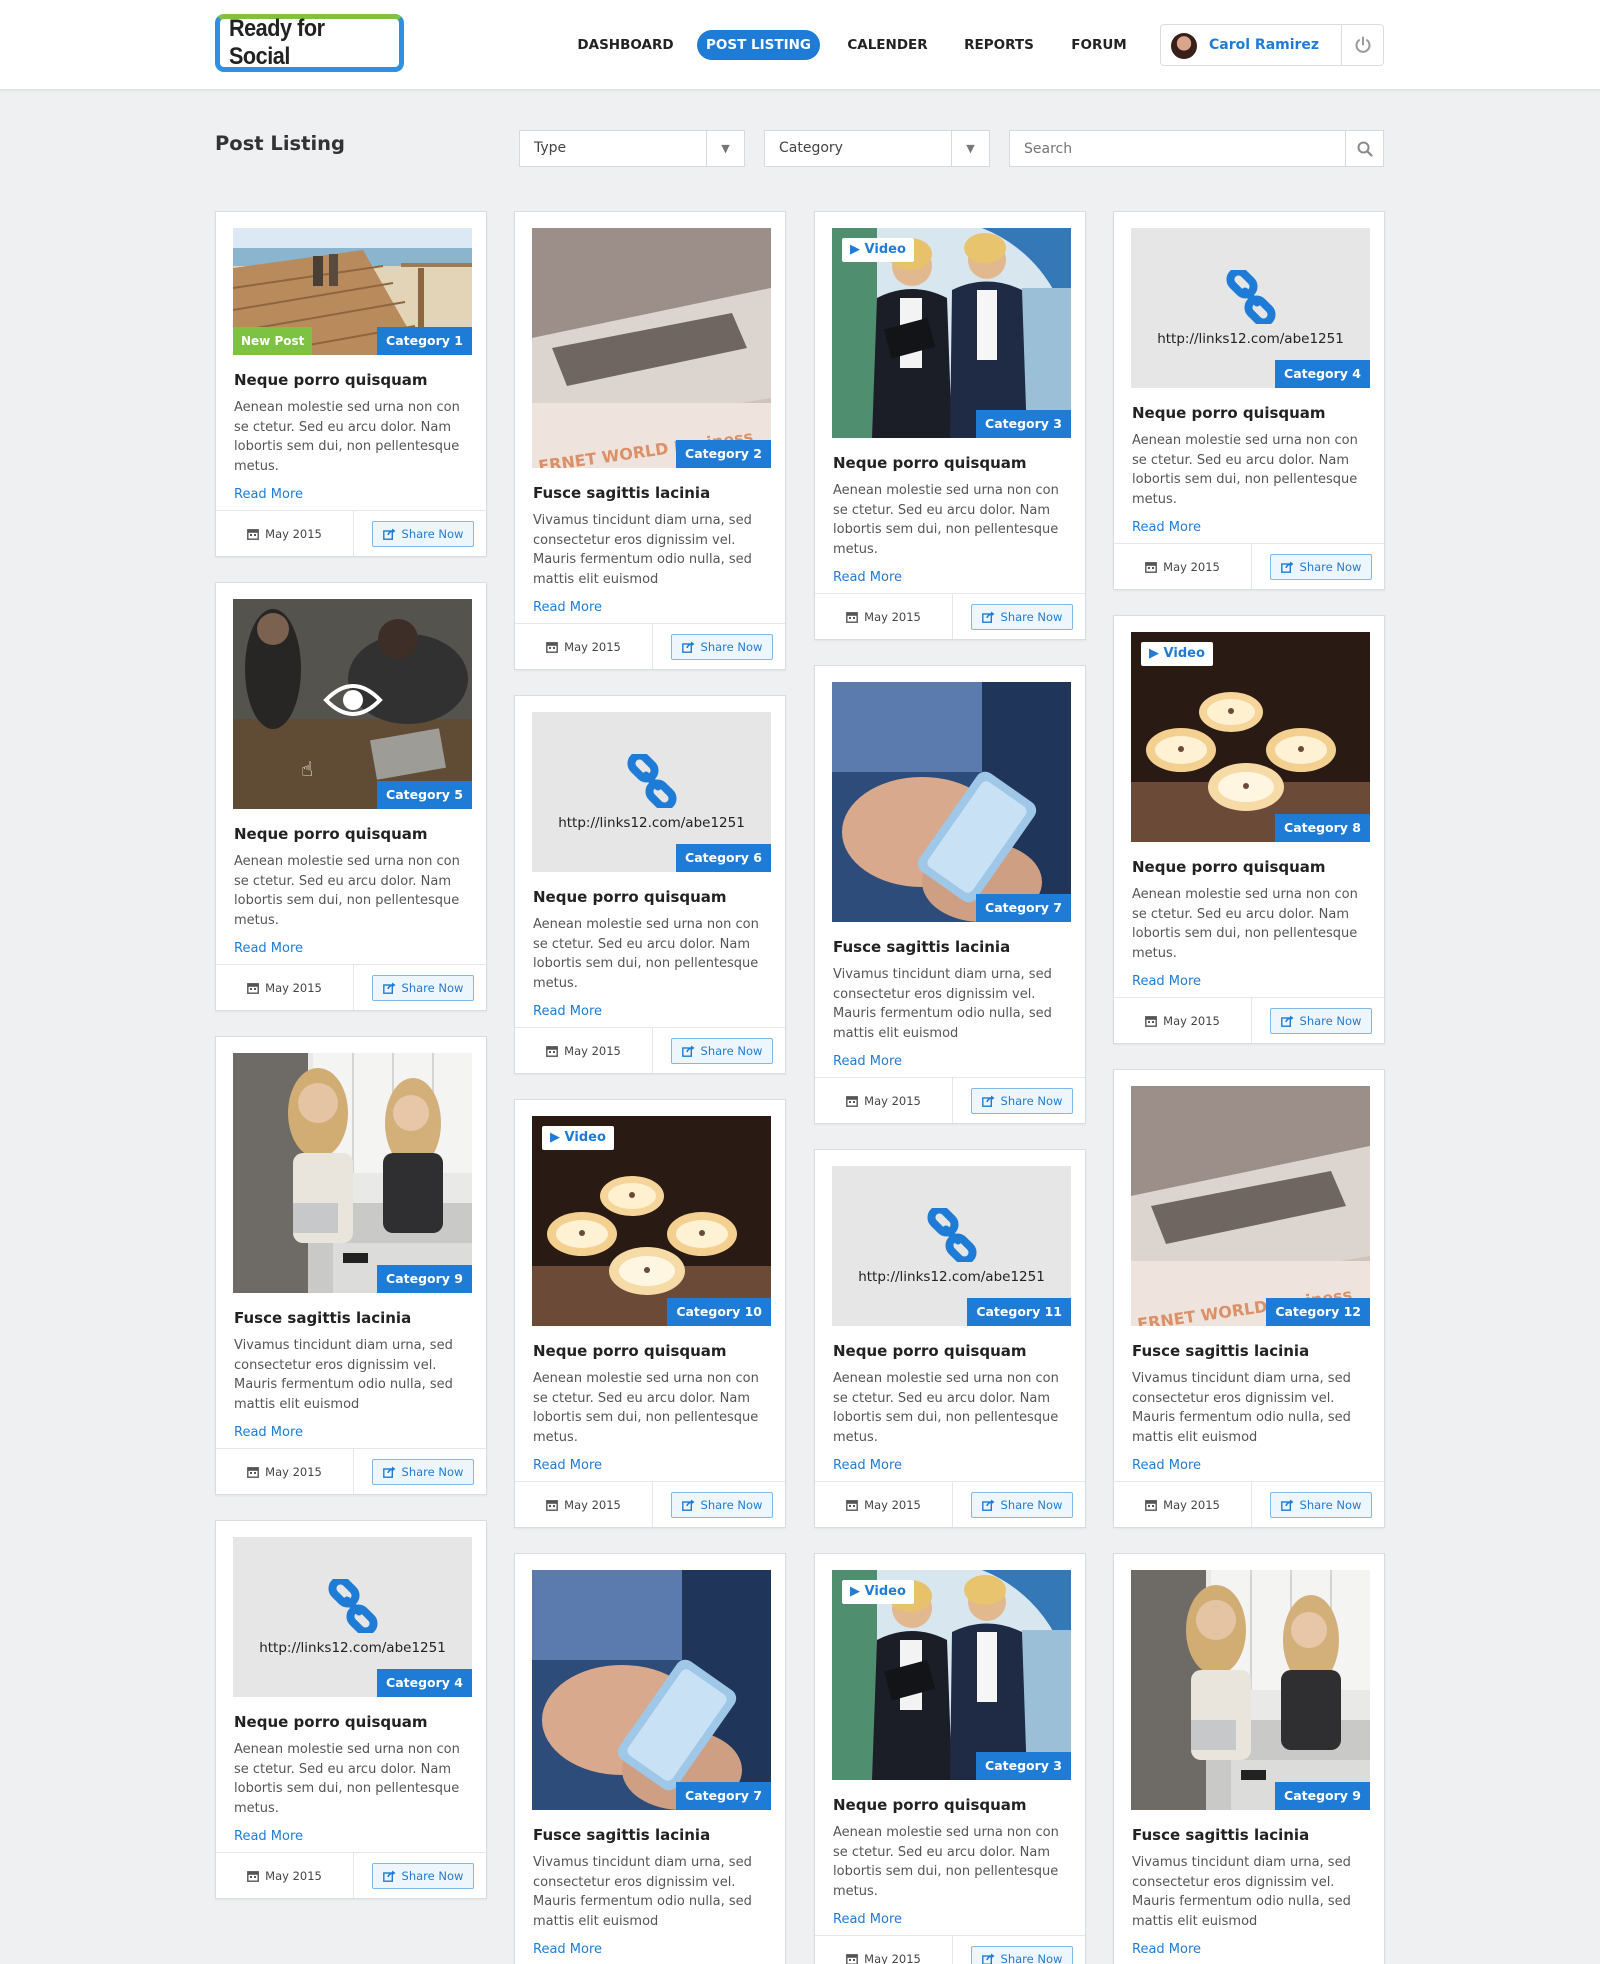 Image resolution: width=1600 pixels, height=1964 pixels. Describe the element at coordinates (309, 43) in the screenshot. I see `app-logo: Ready for Social` at that location.